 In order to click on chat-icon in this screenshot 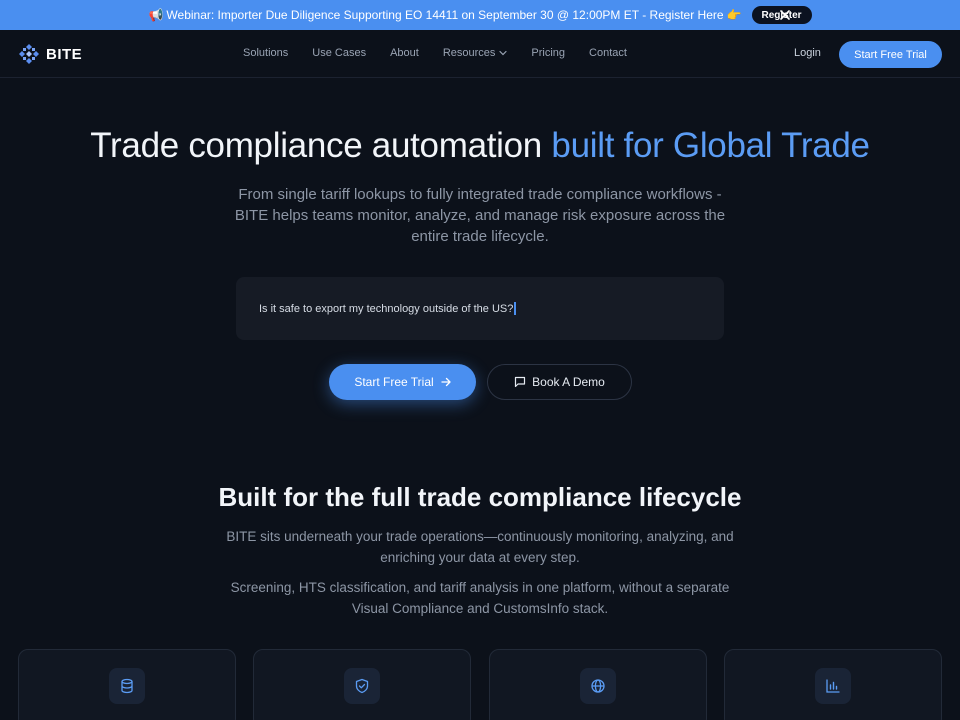, I will do `click(520, 382)`.